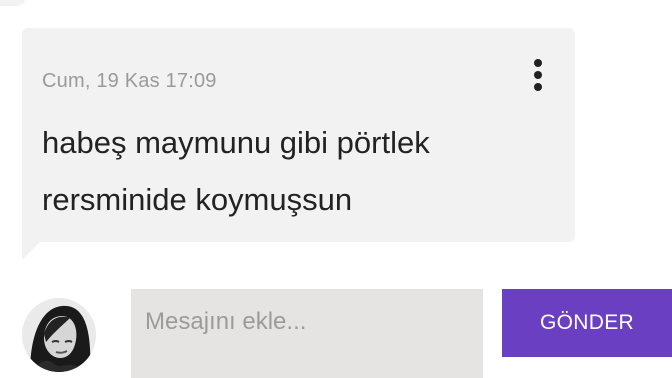 Image resolution: width=672 pixels, height=378 pixels. I want to click on more-vertical-icon, so click(538, 75).